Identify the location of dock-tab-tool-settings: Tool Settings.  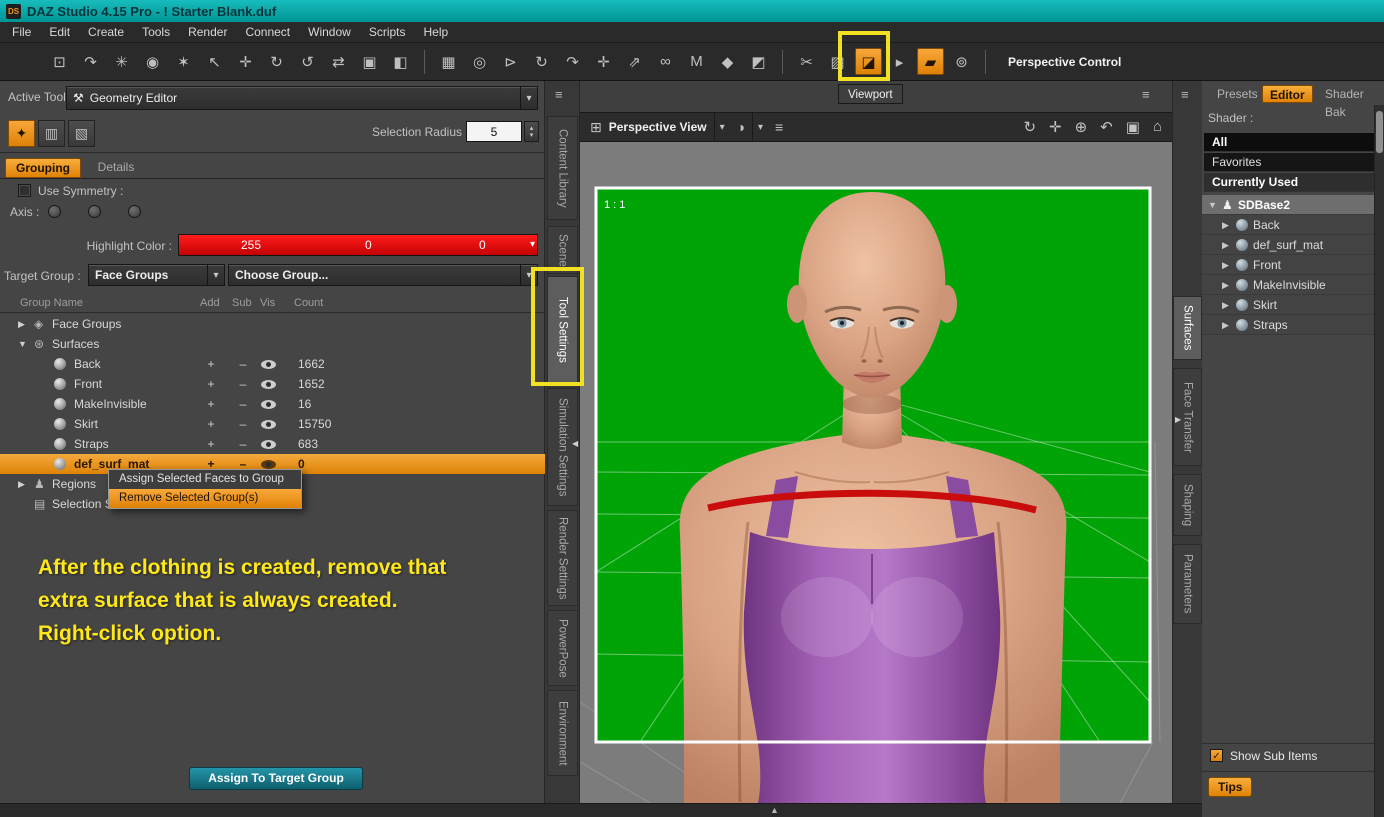
(562, 330).